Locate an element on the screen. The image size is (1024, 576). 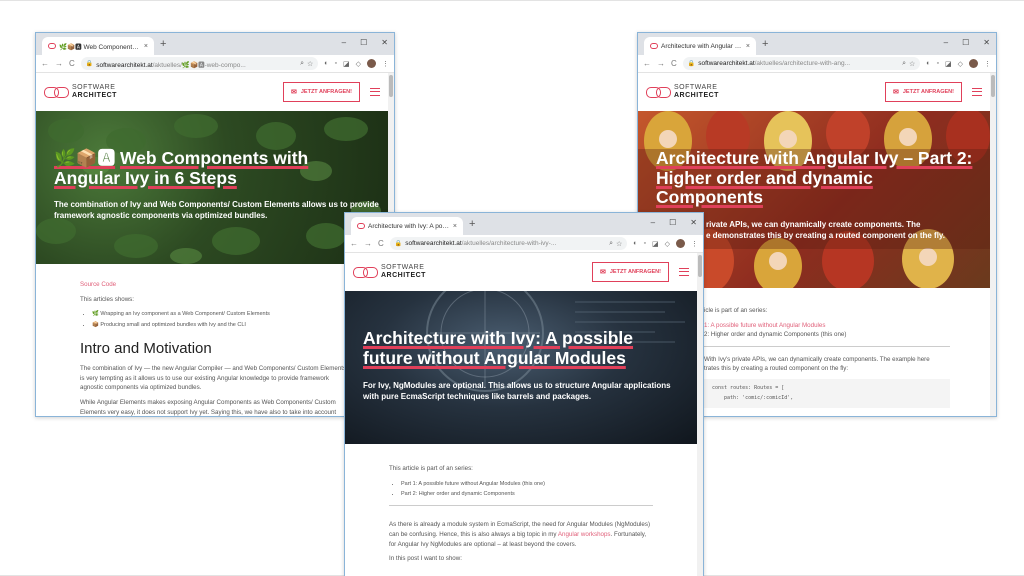
series-intro: icle is part of an series: is located at coordinates (736, 310).